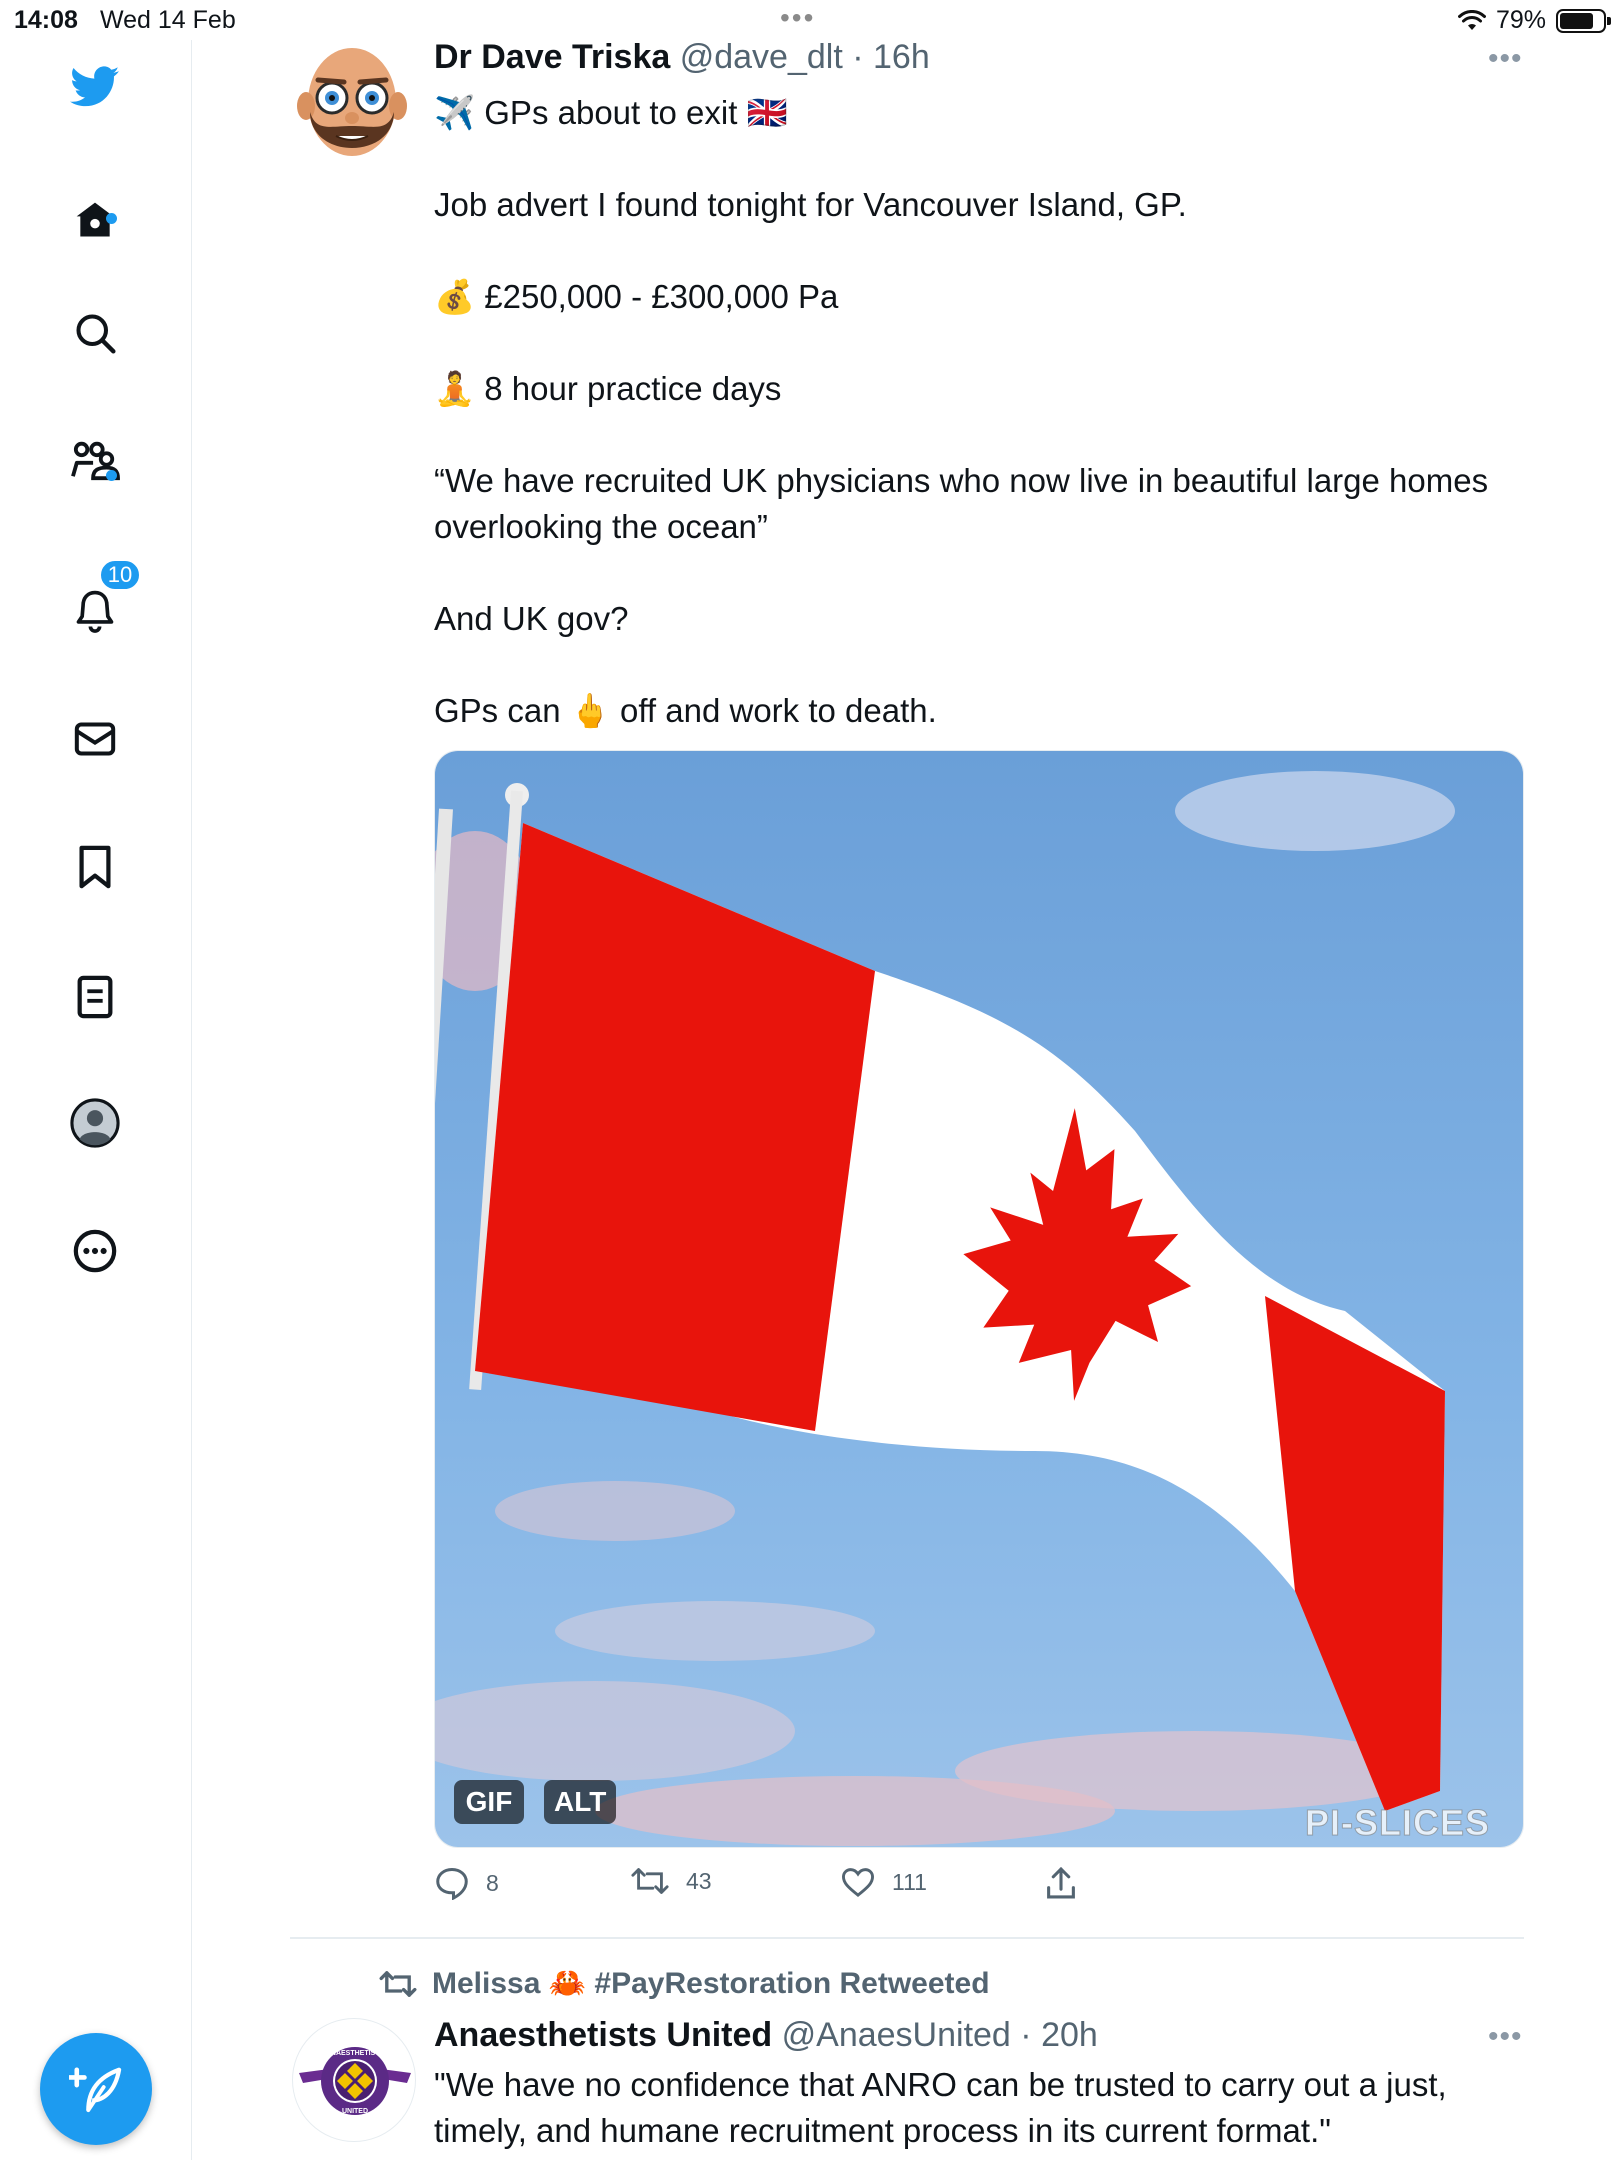  Describe the element at coordinates (907, 1938) in the screenshot. I see `tweet-divider` at that location.